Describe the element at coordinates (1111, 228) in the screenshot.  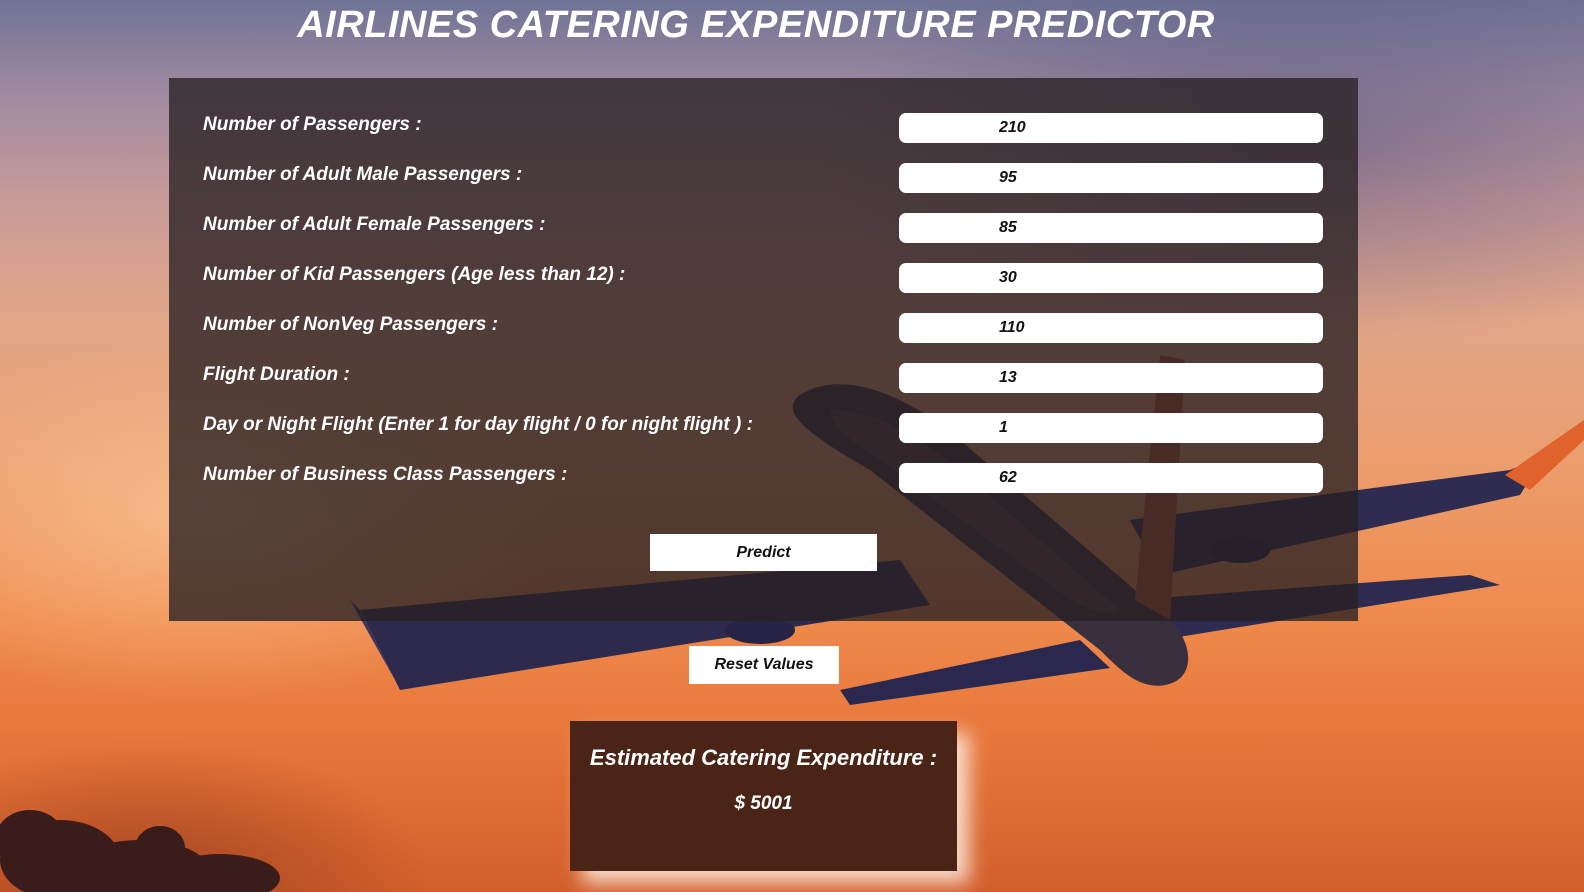
I see `adult-female-passengers-input` at that location.